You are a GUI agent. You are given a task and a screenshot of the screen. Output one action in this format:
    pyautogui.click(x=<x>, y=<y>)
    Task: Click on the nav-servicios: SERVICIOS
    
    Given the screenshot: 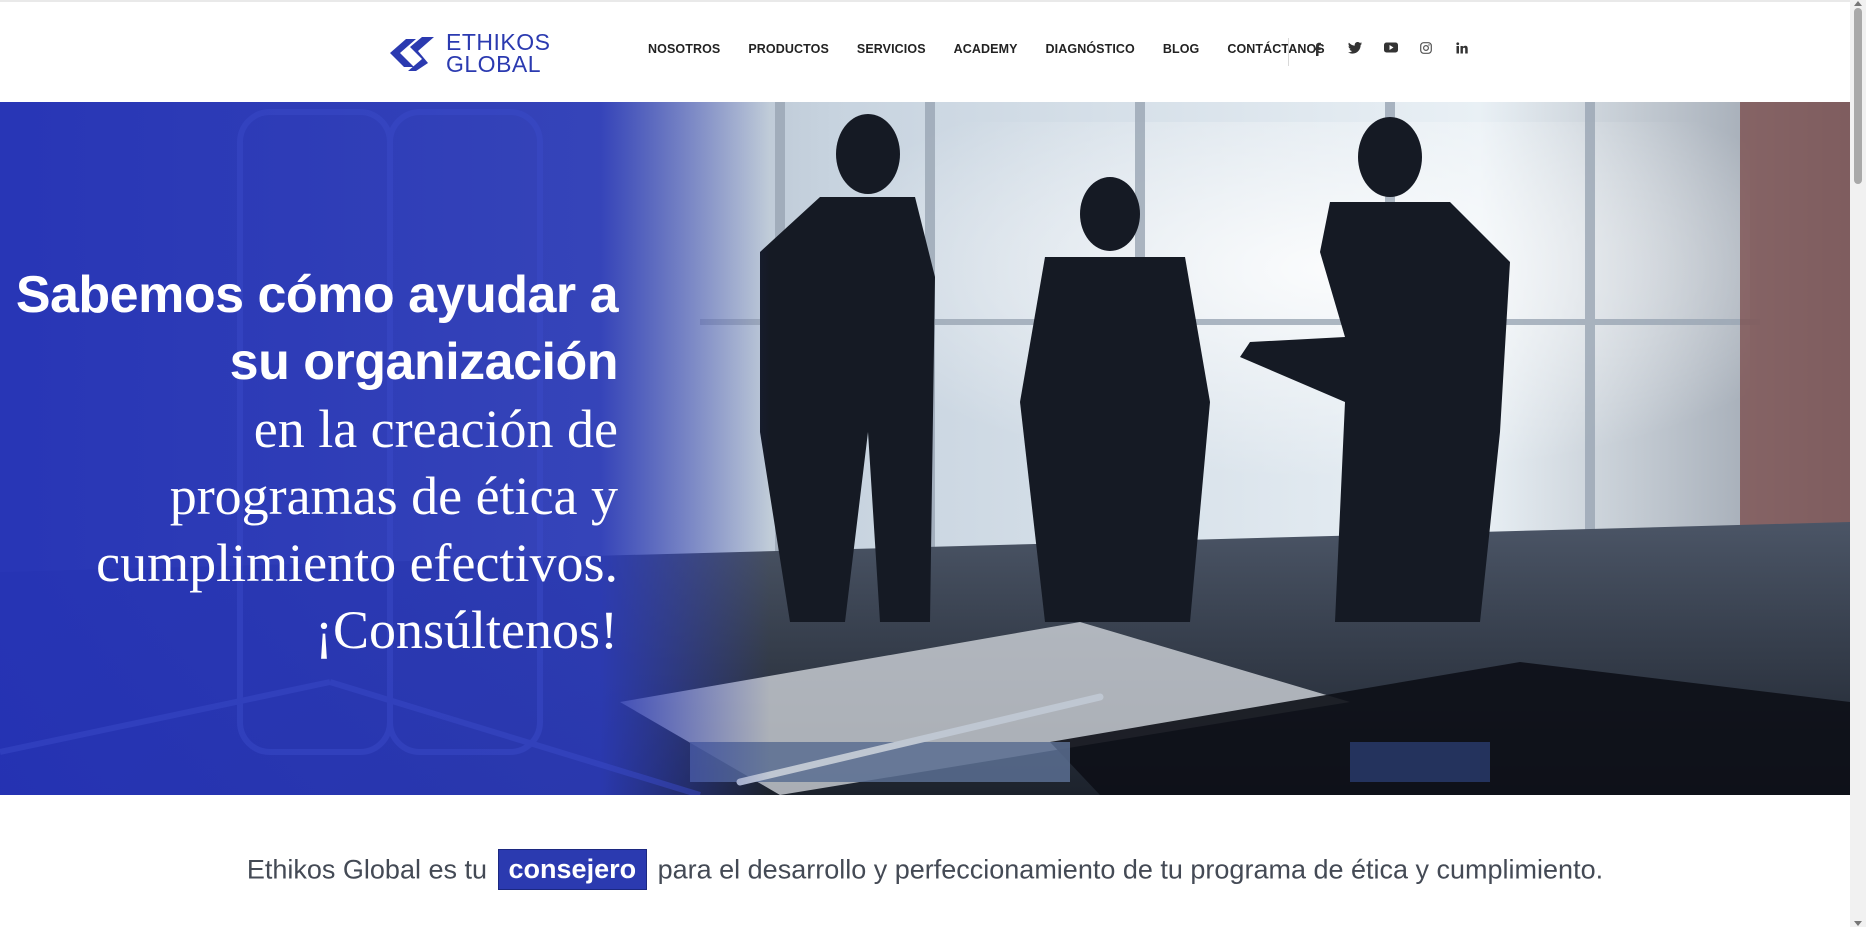 What is the action you would take?
    pyautogui.click(x=891, y=49)
    